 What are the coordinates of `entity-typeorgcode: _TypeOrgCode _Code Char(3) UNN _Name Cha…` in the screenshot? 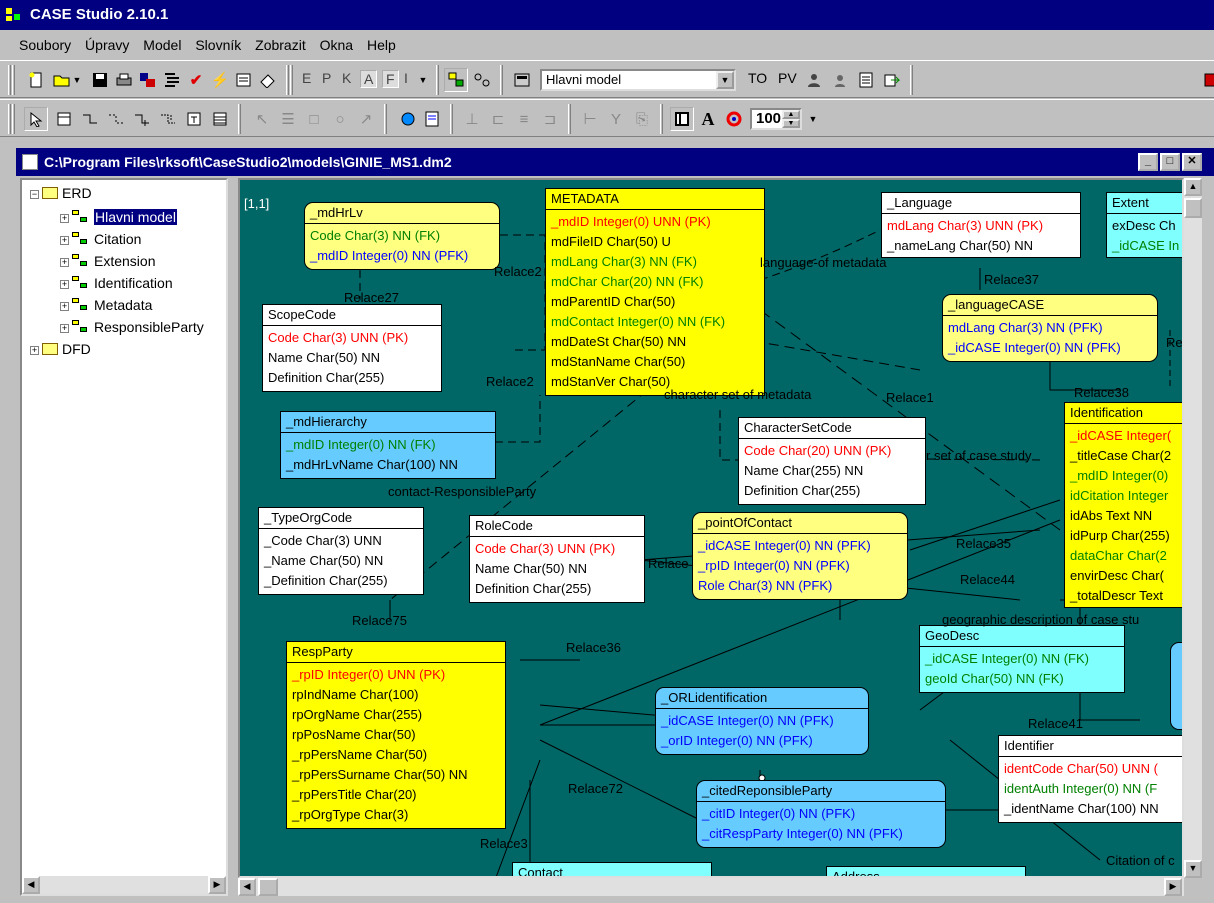 It's located at (341, 551).